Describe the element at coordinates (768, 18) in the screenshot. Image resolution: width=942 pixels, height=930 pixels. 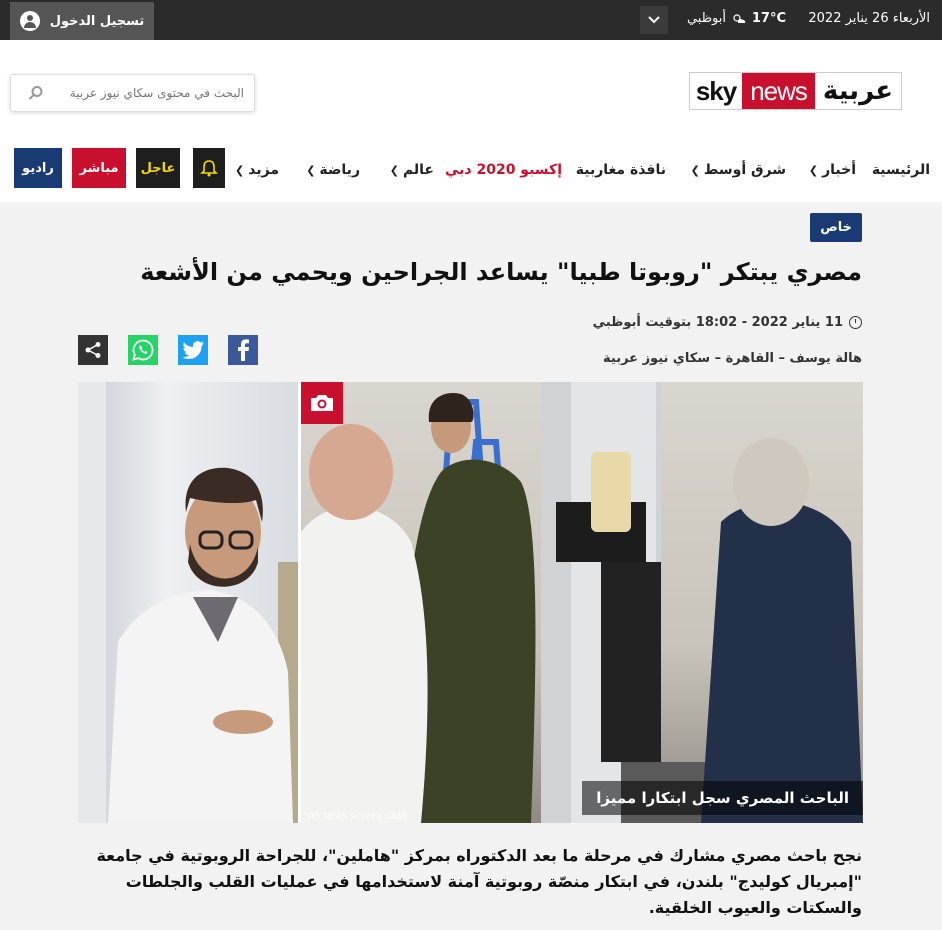
I see `temperature: 17°C` at that location.